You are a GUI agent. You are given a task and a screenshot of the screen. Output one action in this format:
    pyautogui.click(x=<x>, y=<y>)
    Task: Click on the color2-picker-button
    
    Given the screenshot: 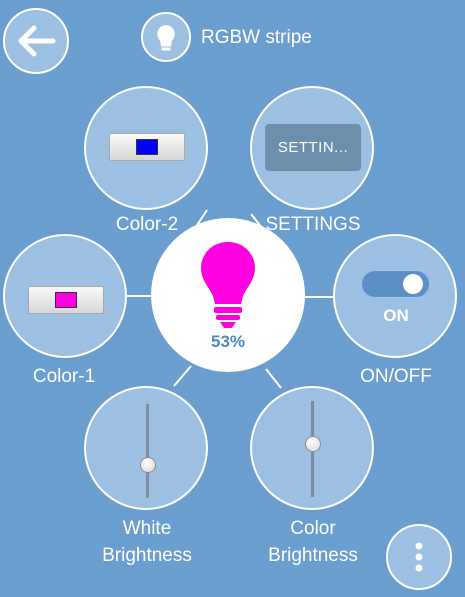 What is the action you would take?
    pyautogui.click(x=147, y=147)
    